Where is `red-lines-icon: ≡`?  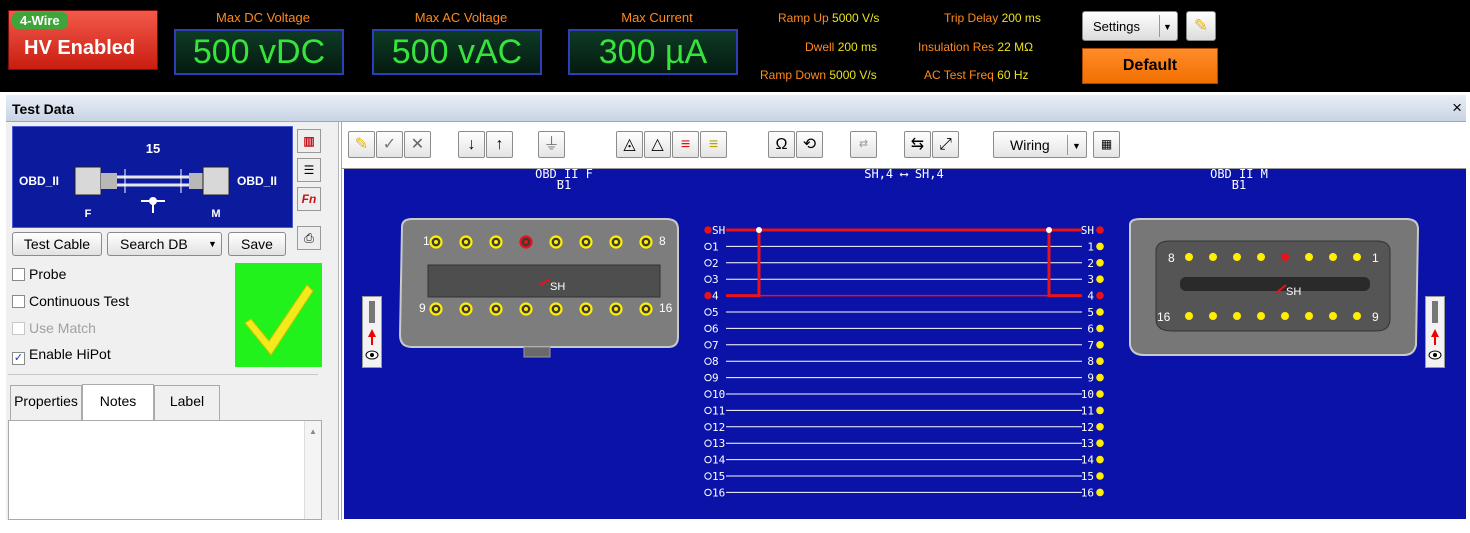 red-lines-icon: ≡ is located at coordinates (685, 144).